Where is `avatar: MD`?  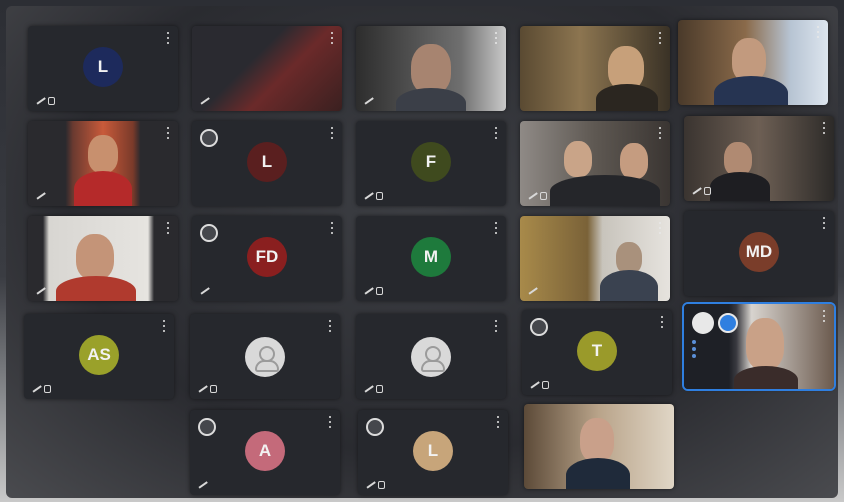 avatar: MD is located at coordinates (759, 251).